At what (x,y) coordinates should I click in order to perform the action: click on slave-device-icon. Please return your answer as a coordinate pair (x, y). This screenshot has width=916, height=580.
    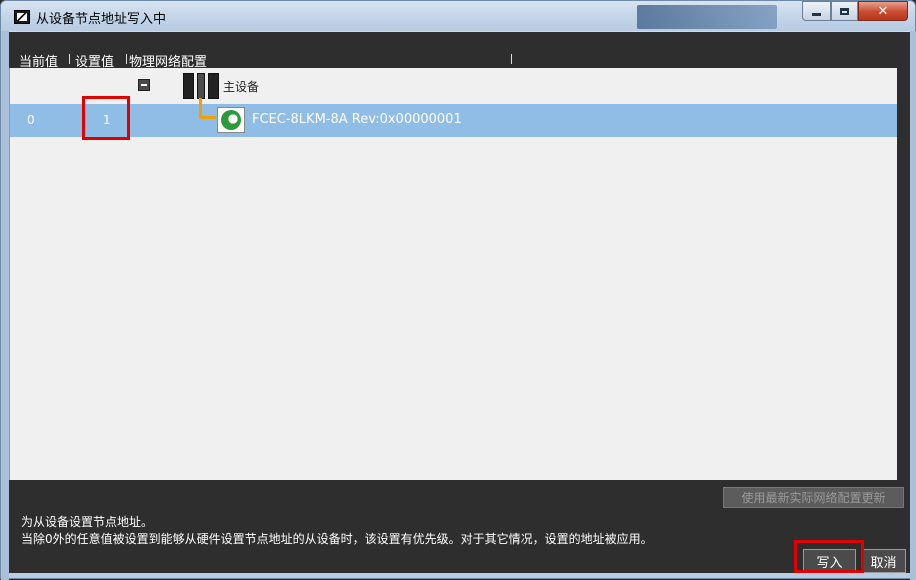
    Looking at the image, I should click on (231, 120).